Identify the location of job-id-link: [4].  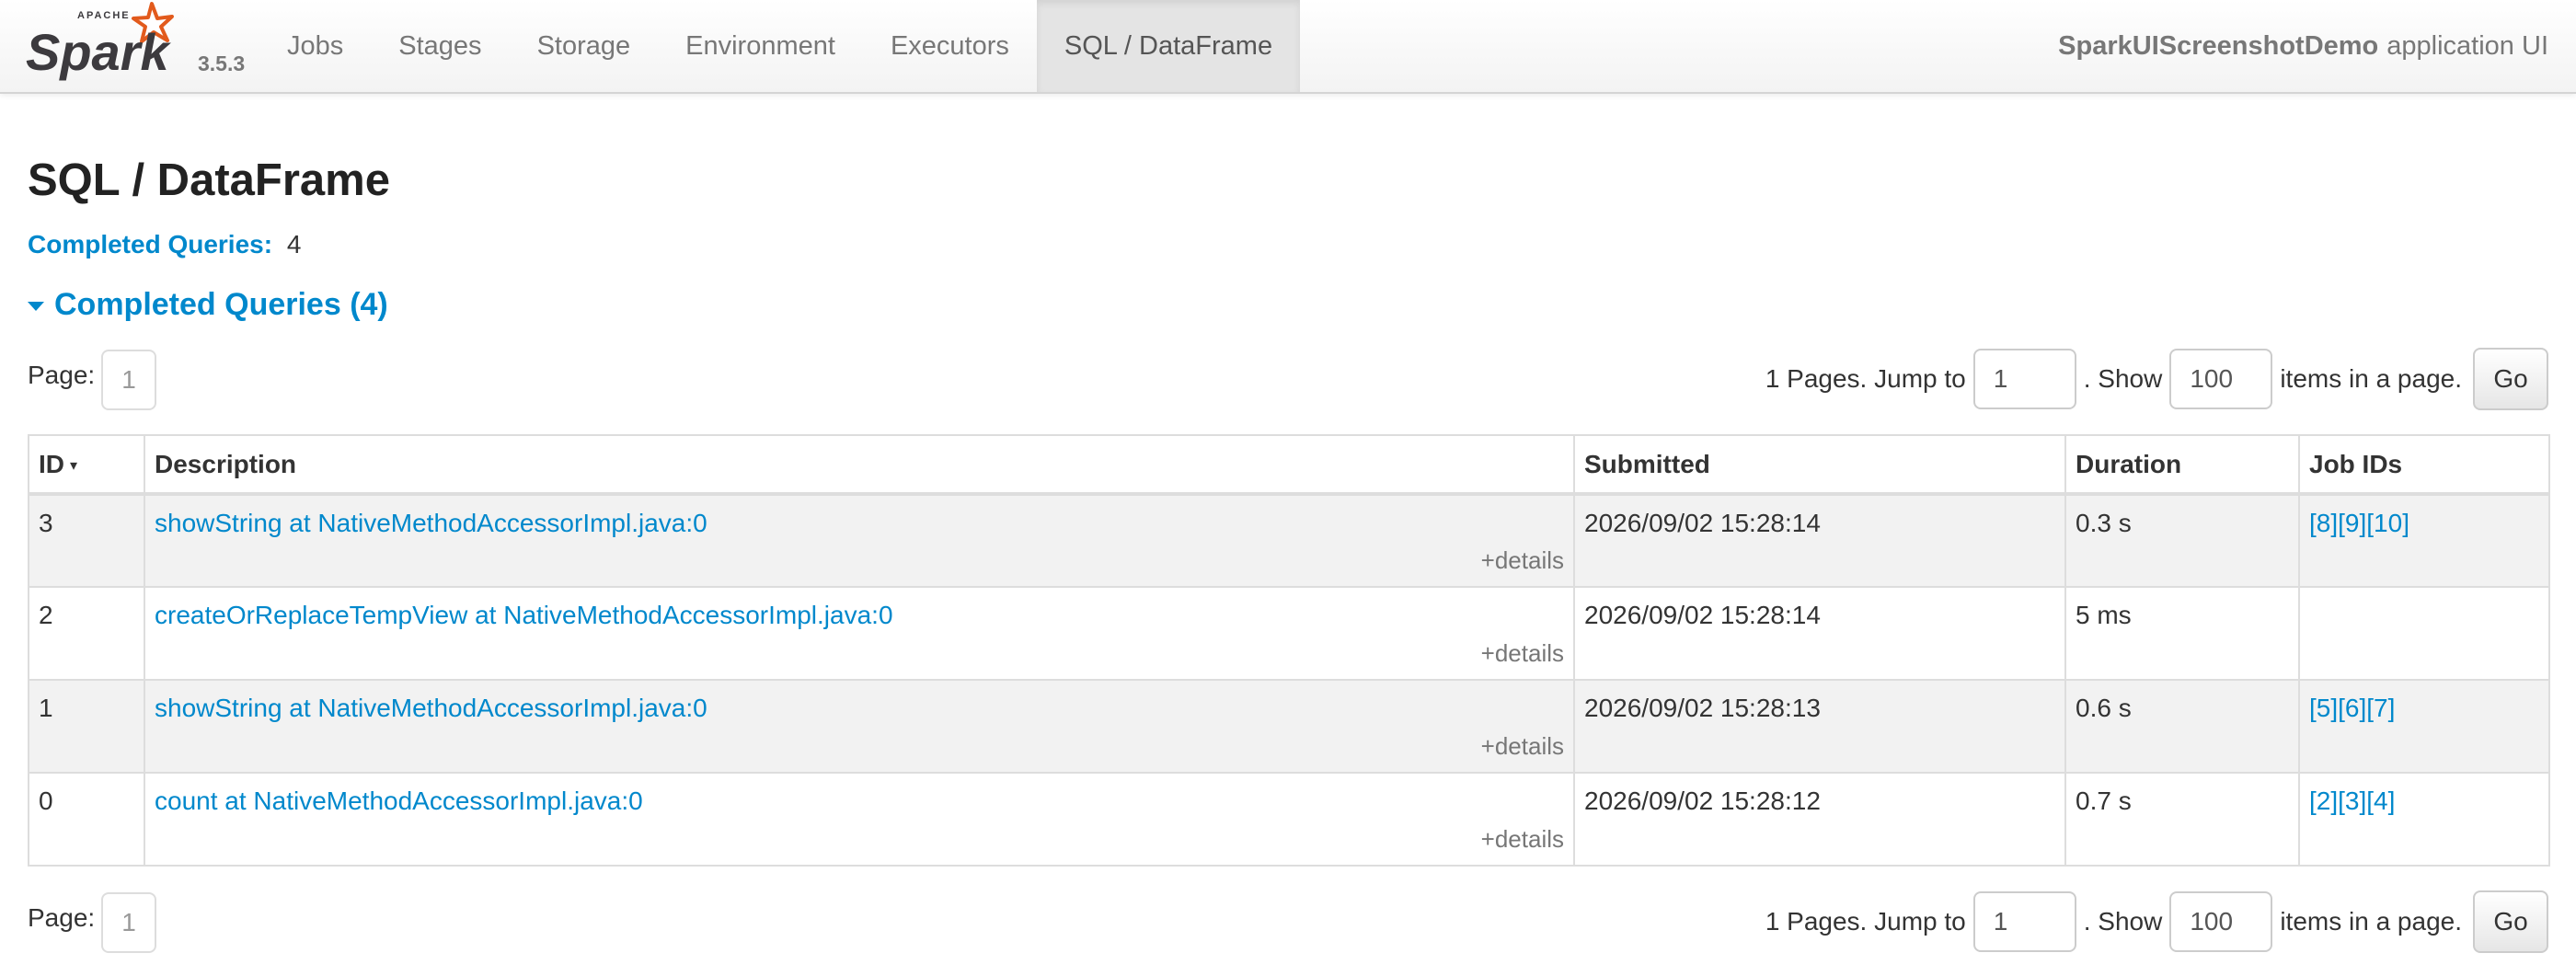
(2380, 801).